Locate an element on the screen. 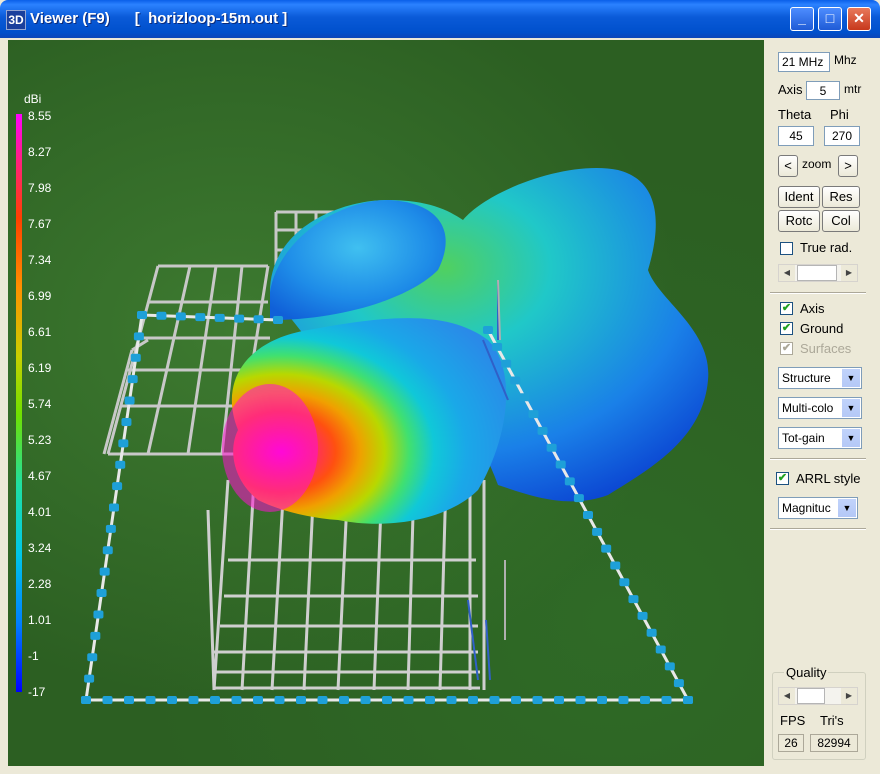 The height and width of the screenshot is (774, 880). scale-tick-label: 7.34 is located at coordinates (40, 260).